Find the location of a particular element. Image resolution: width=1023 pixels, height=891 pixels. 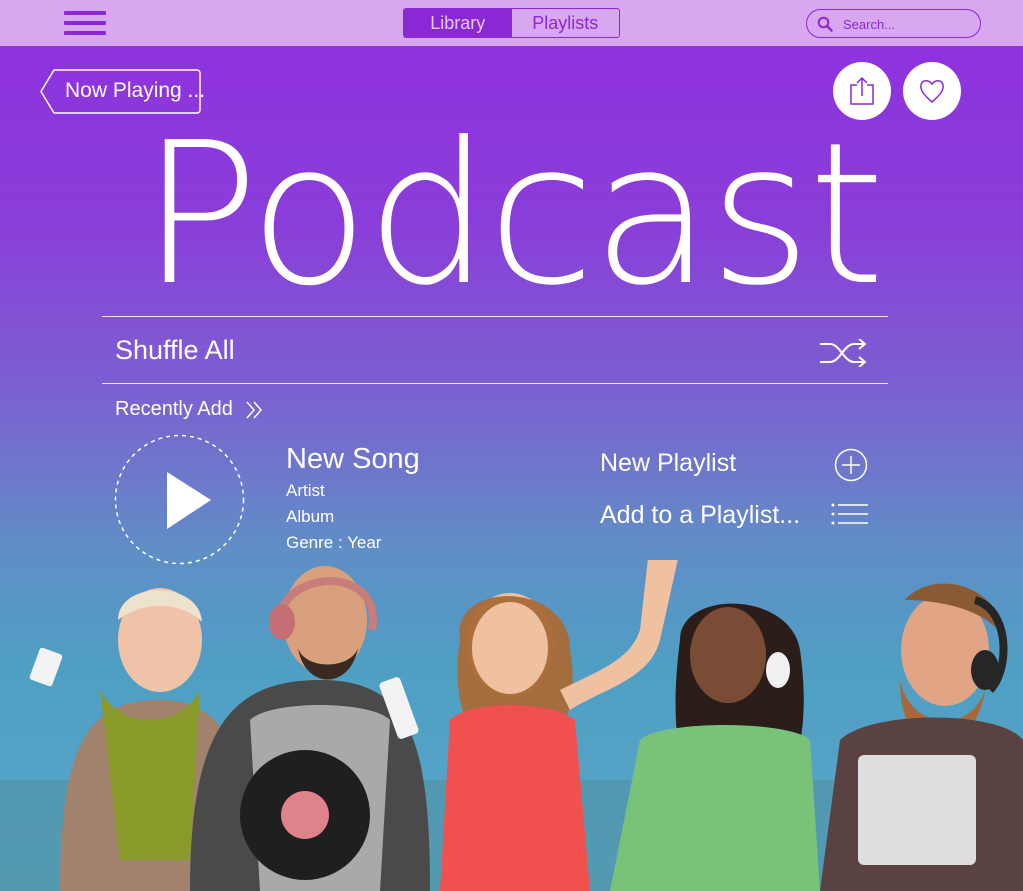

search-box is located at coordinates (893, 23).